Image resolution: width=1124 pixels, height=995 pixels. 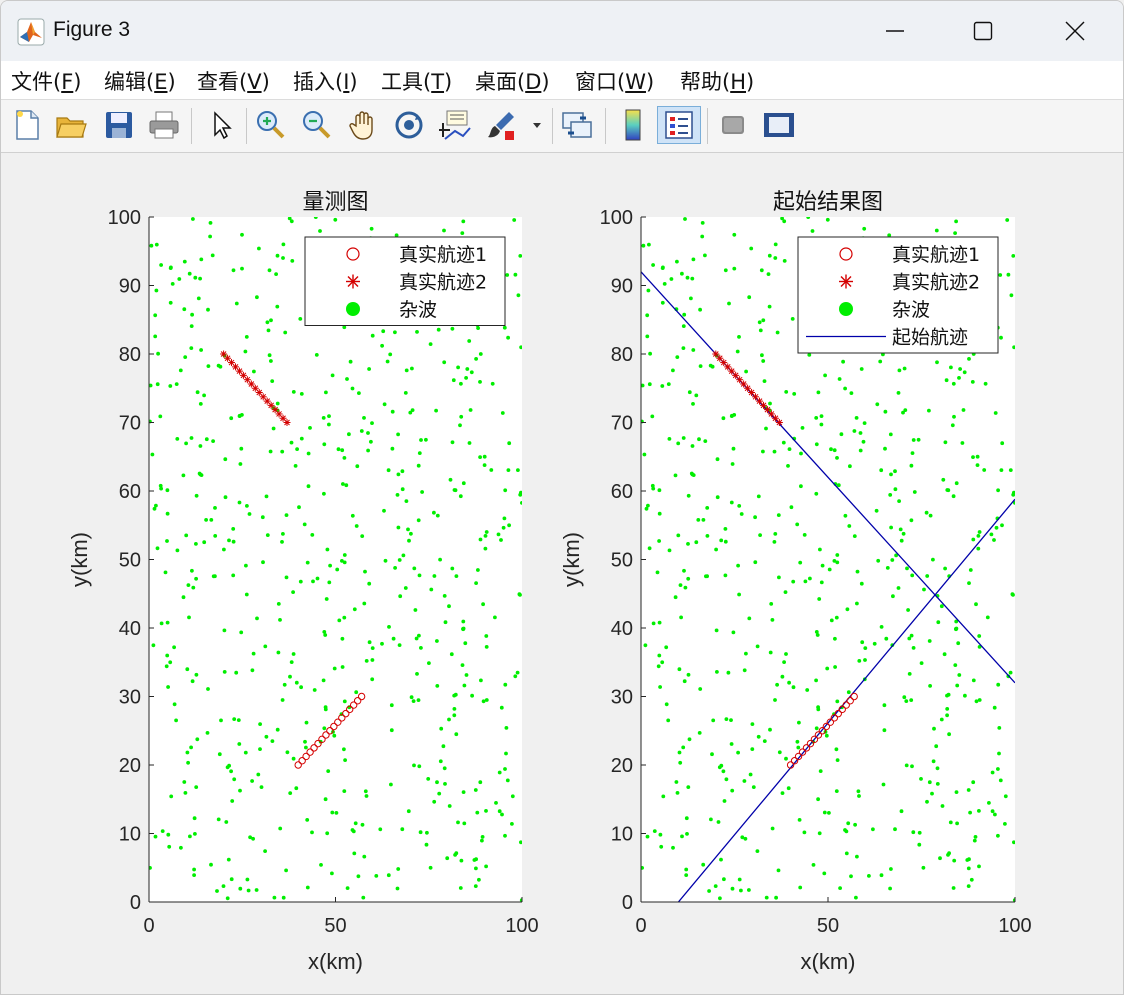 What do you see at coordinates (317, 125) in the screenshot?
I see `zoom-out-button` at bounding box center [317, 125].